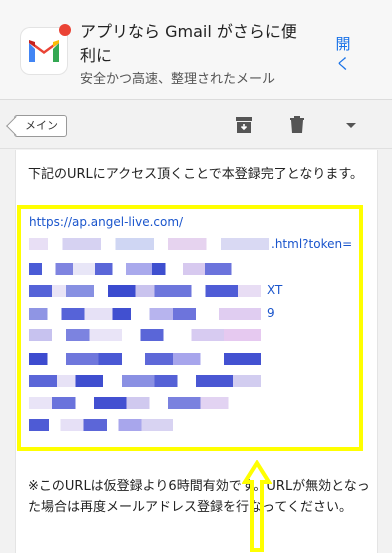 The width and height of the screenshot is (392, 553). What do you see at coordinates (196, 174) in the screenshot?
I see `email-intro-text: 下記のURLにアクセス頂くことで本登録完了となります。` at bounding box center [196, 174].